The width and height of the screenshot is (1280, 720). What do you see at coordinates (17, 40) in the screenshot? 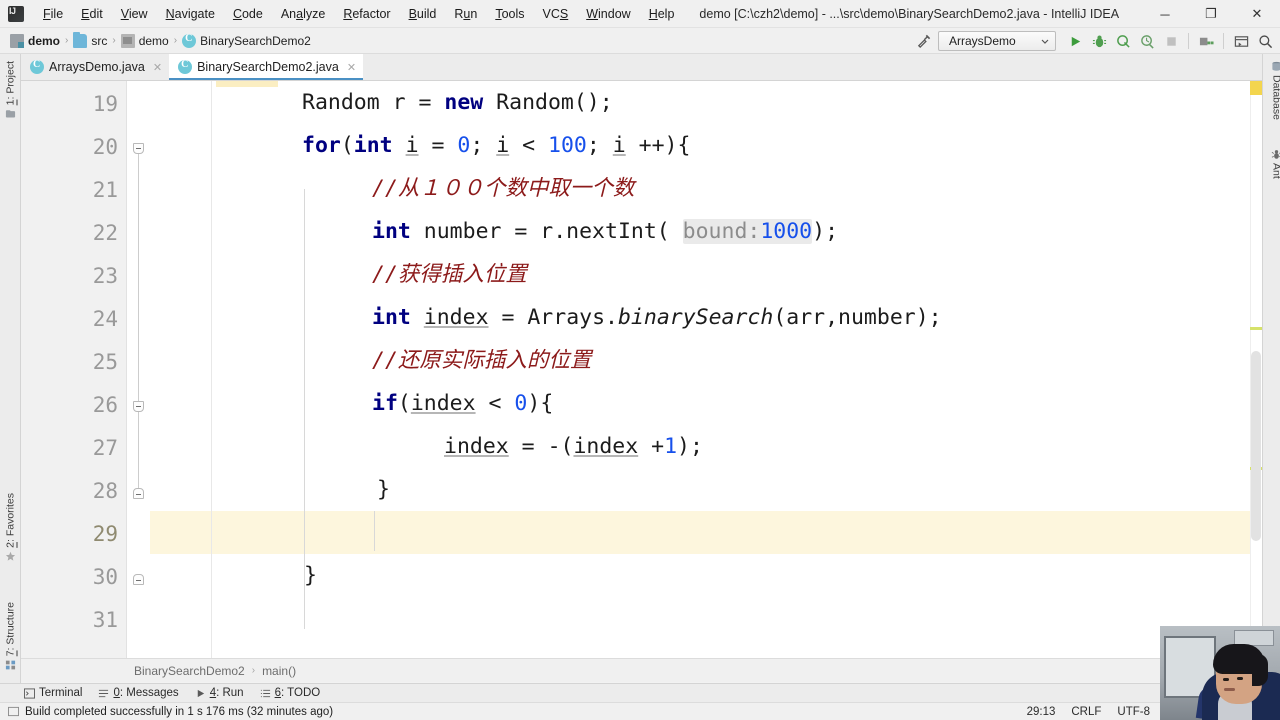
I see `module-icon` at bounding box center [17, 40].